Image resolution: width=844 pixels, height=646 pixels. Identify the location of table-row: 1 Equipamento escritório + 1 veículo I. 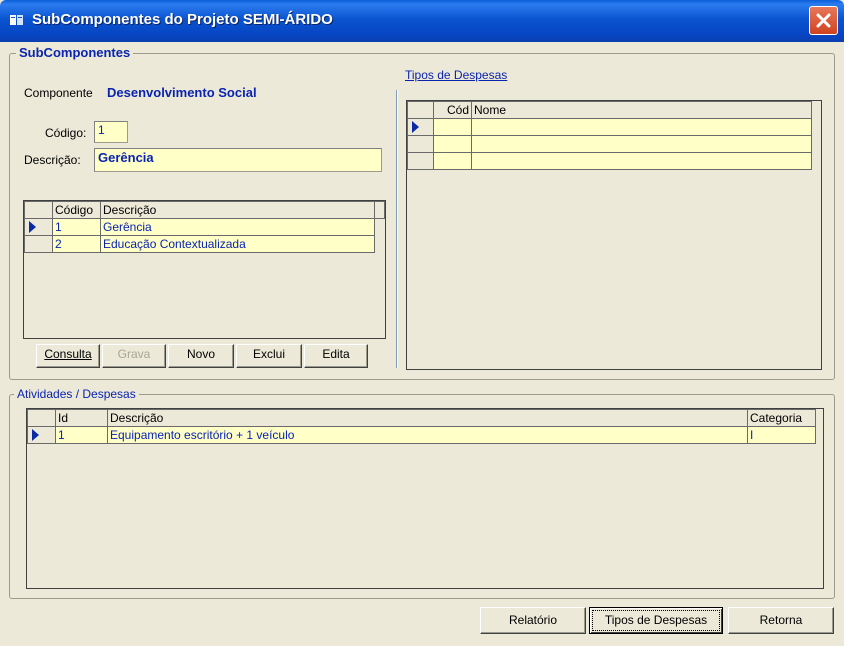
(421, 435).